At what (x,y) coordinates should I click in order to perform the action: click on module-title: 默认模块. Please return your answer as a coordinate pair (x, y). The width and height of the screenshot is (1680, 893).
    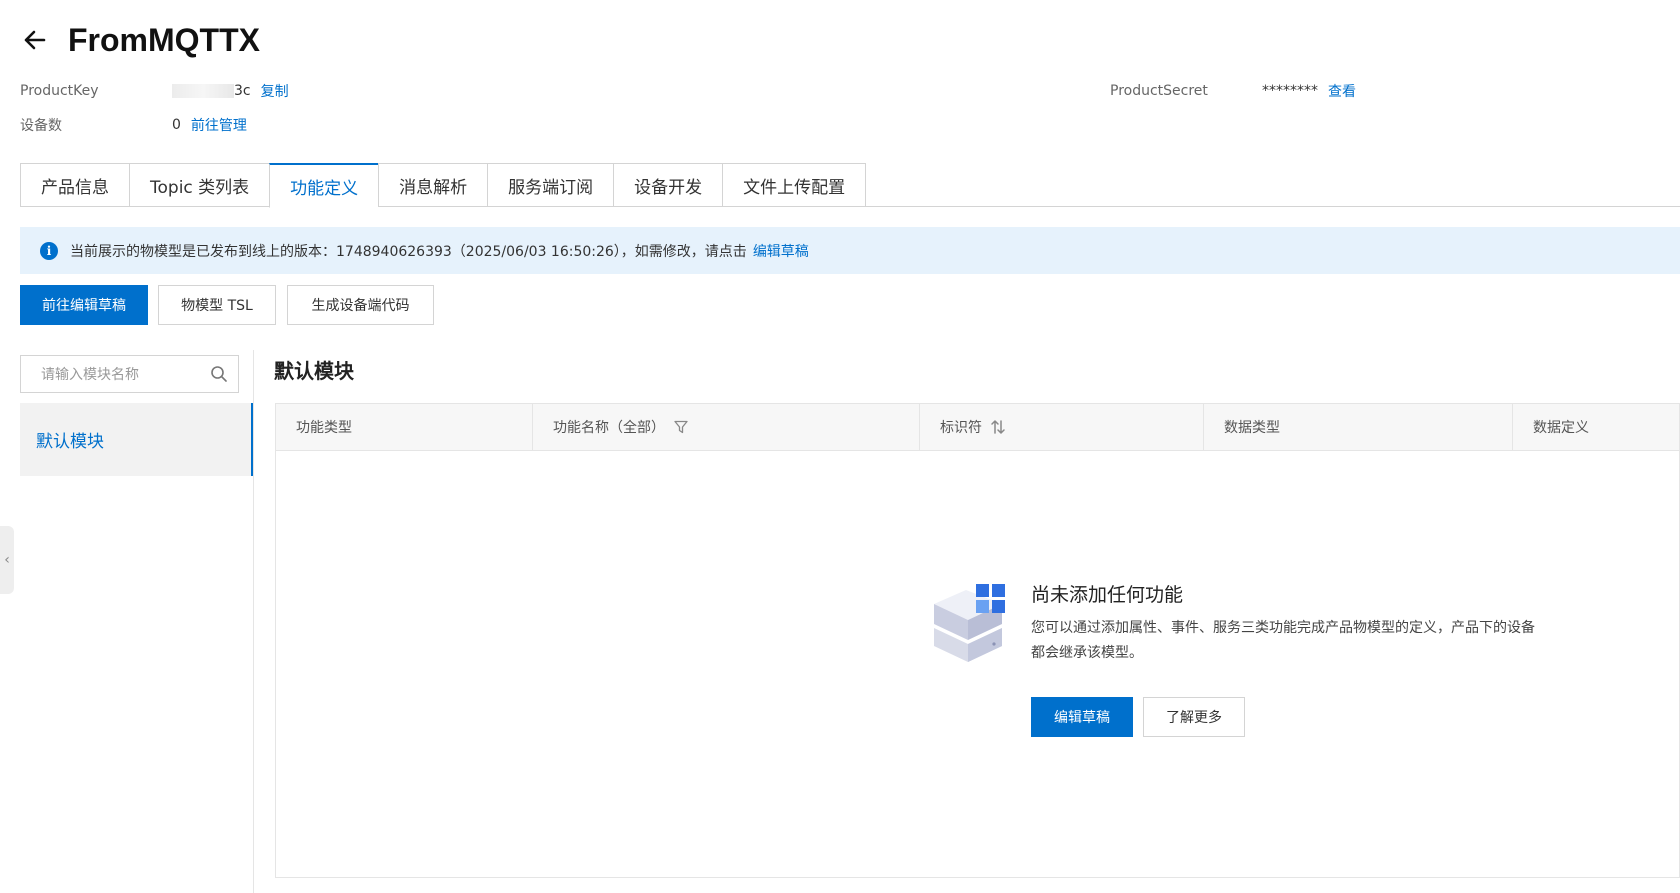
    Looking at the image, I should click on (314, 371).